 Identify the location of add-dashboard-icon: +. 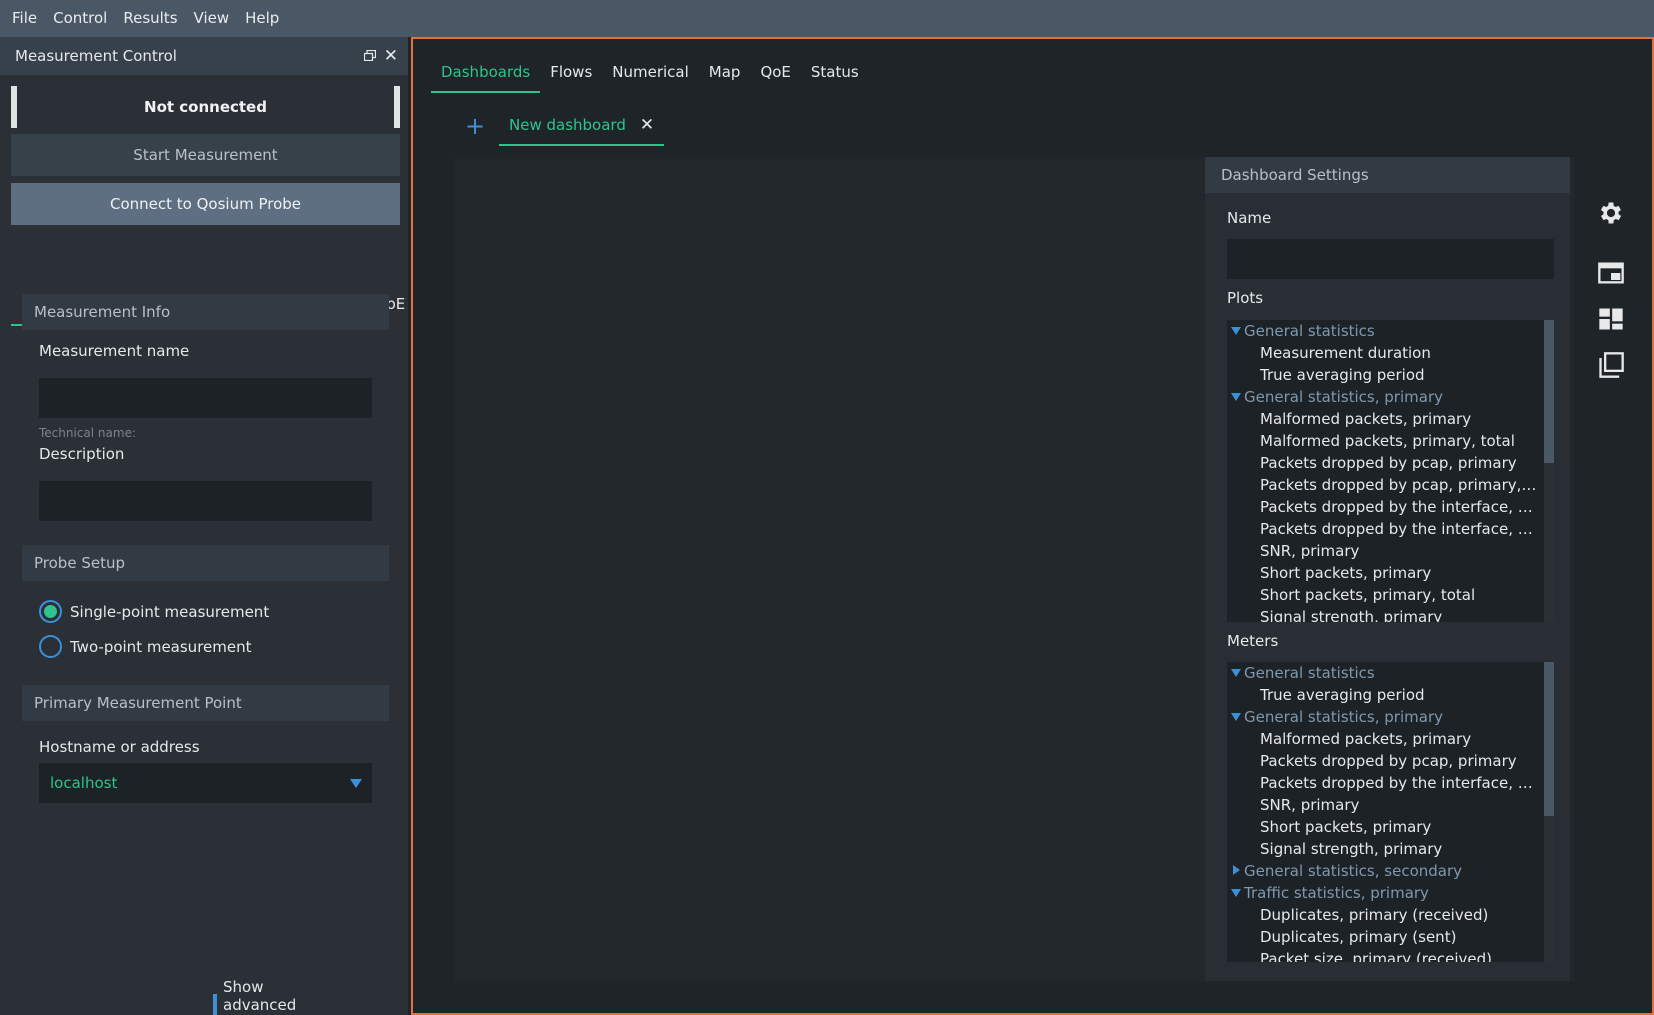
(475, 126).